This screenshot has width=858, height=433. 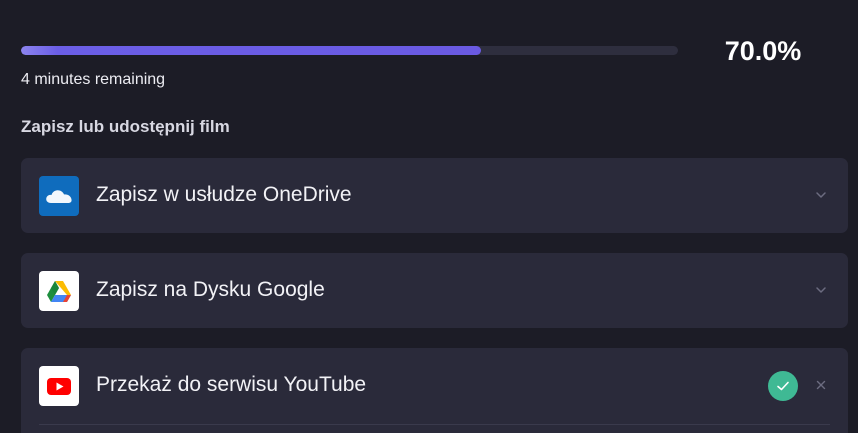 I want to click on progress-bar, so click(x=349, y=50).